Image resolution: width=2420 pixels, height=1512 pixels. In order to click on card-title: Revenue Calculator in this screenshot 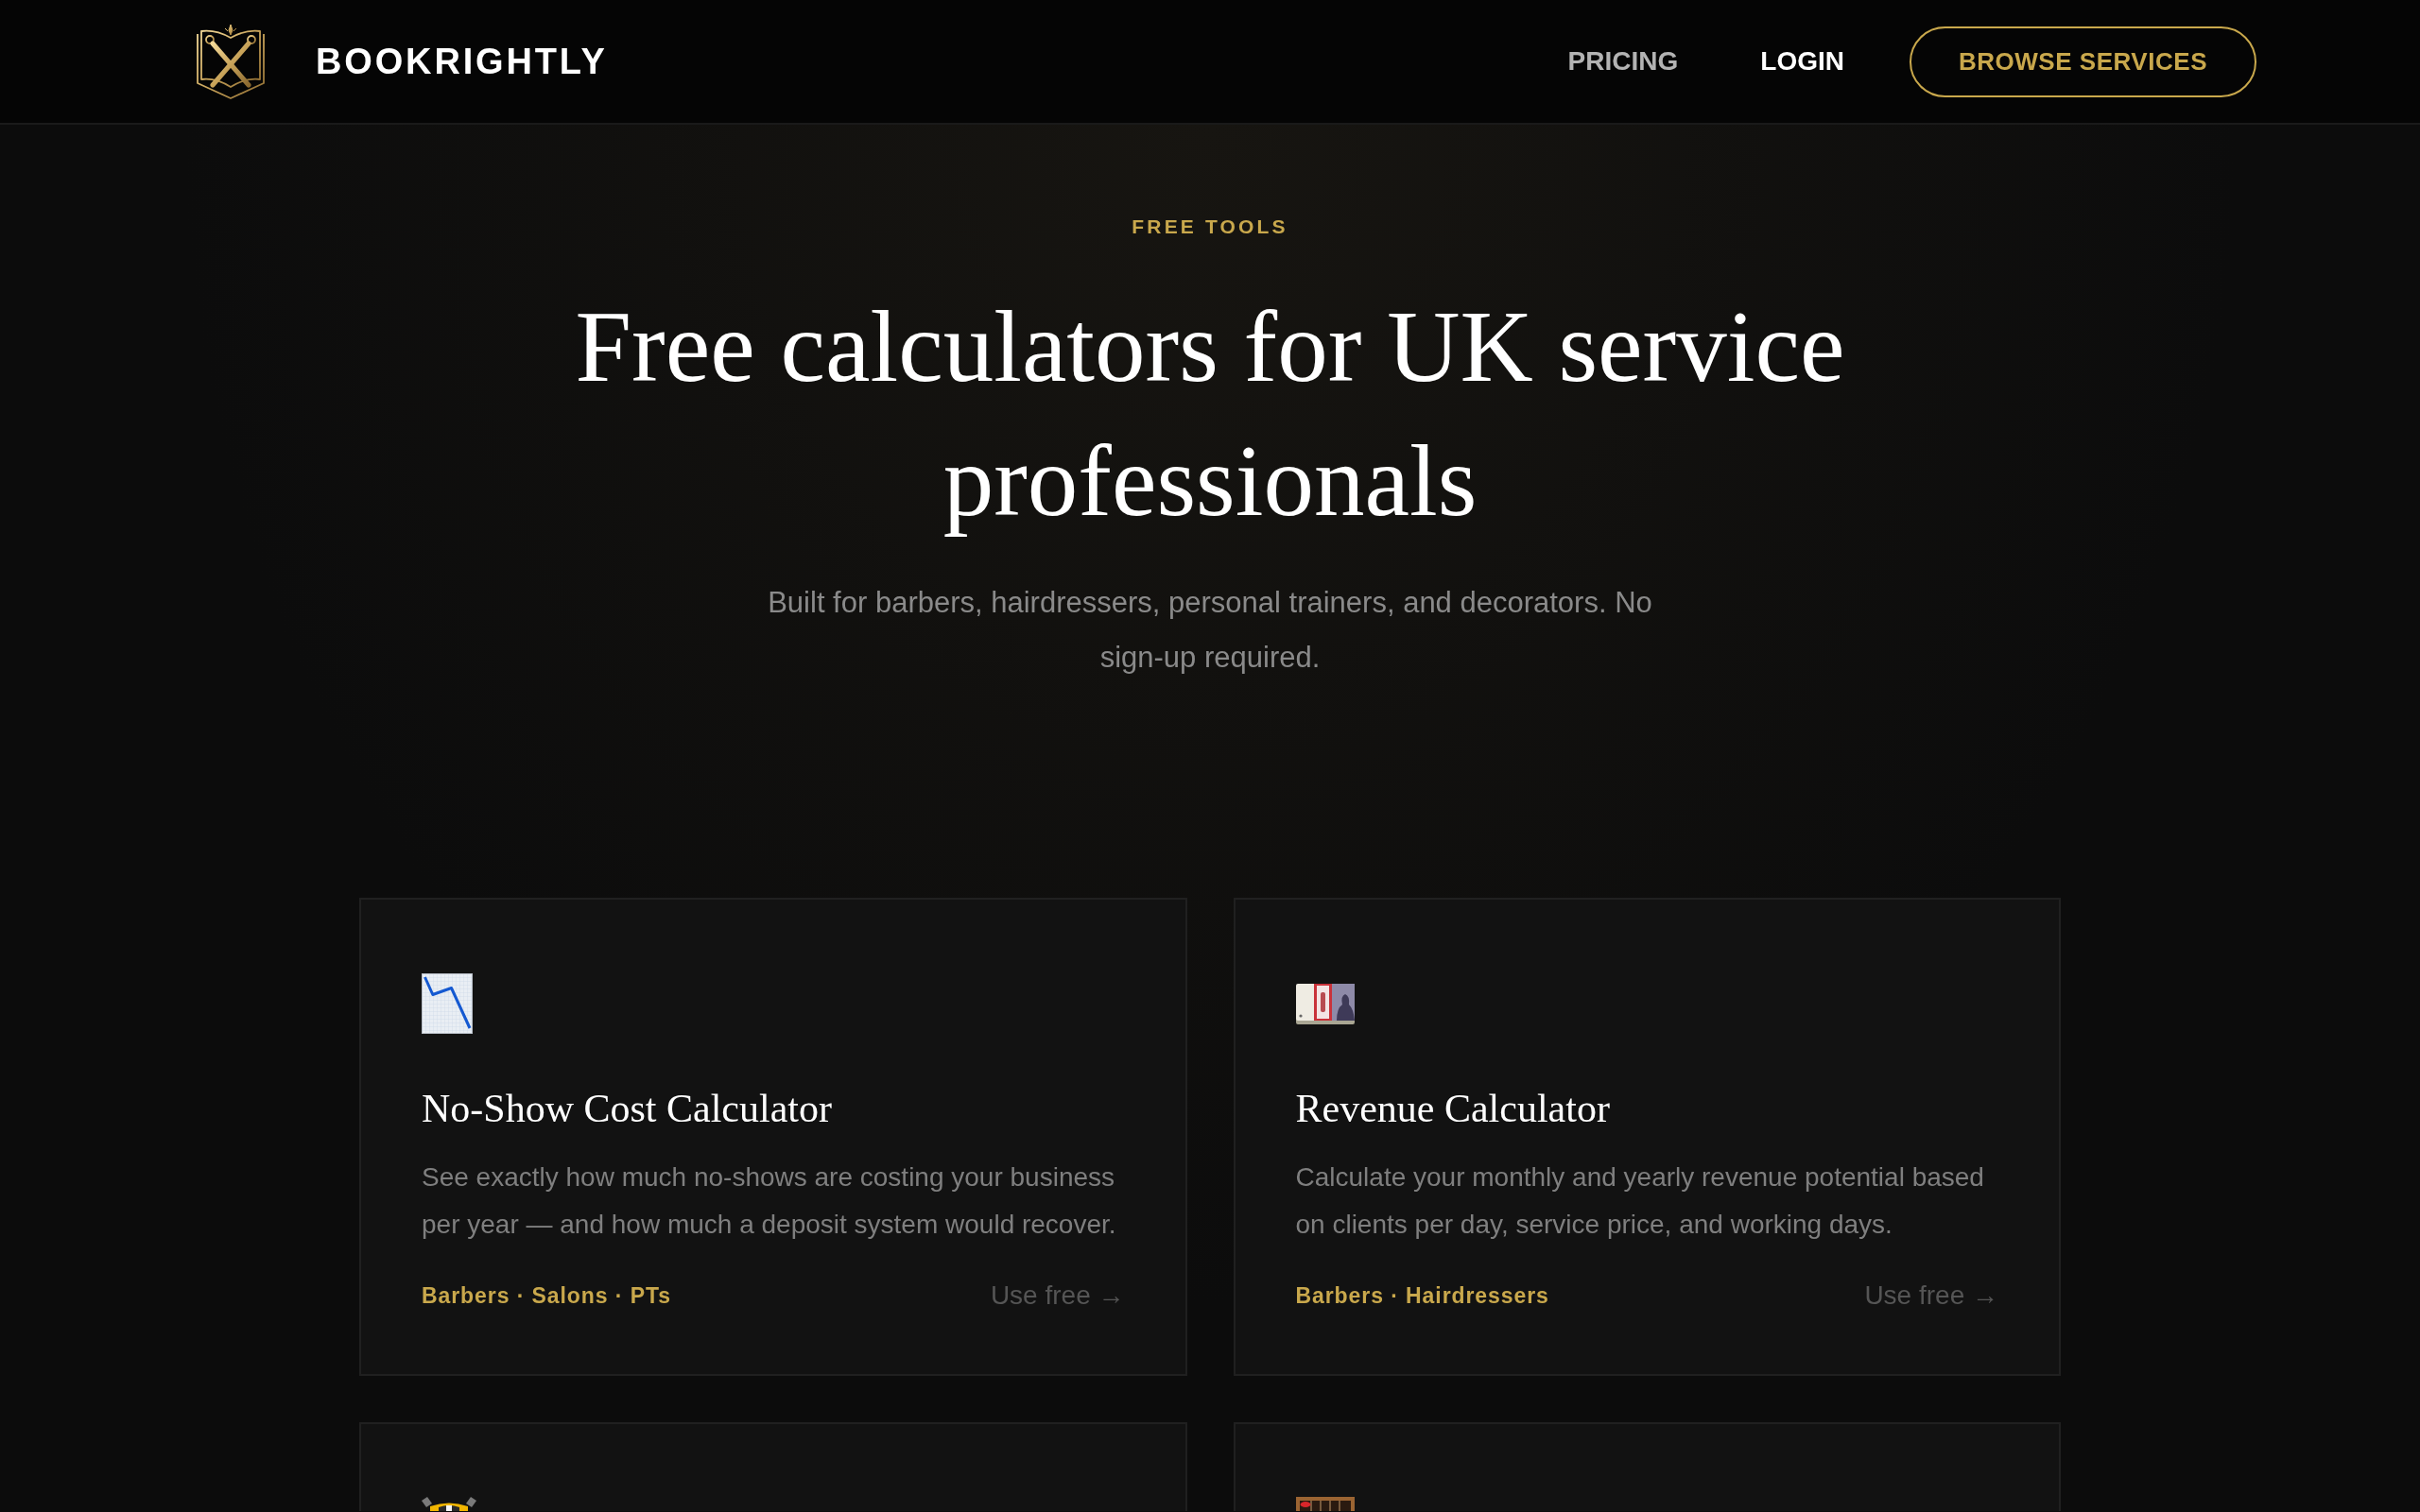, I will do `click(1453, 1109)`.